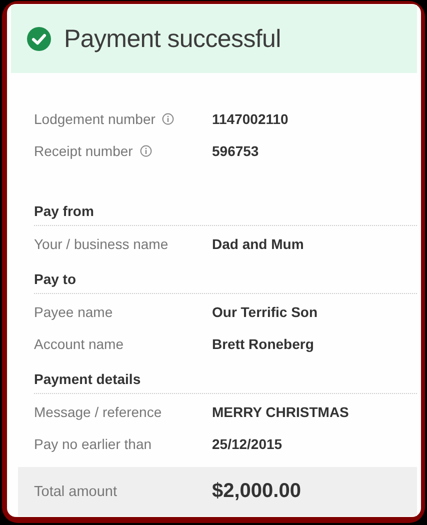 Image resolution: width=427 pixels, height=525 pixels. Describe the element at coordinates (95, 119) in the screenshot. I see `field-label: Lodgement number` at that location.